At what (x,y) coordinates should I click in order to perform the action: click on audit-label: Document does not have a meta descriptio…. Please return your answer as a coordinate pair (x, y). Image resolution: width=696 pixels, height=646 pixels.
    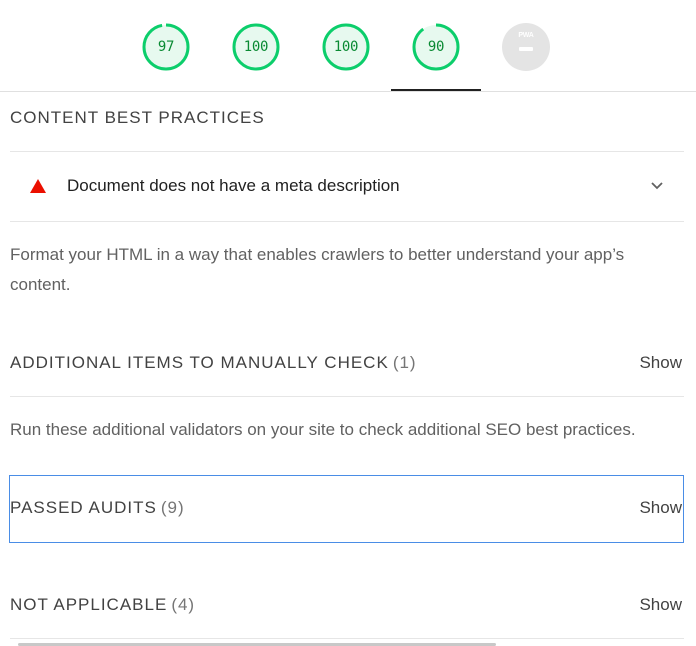
    Looking at the image, I should click on (233, 185).